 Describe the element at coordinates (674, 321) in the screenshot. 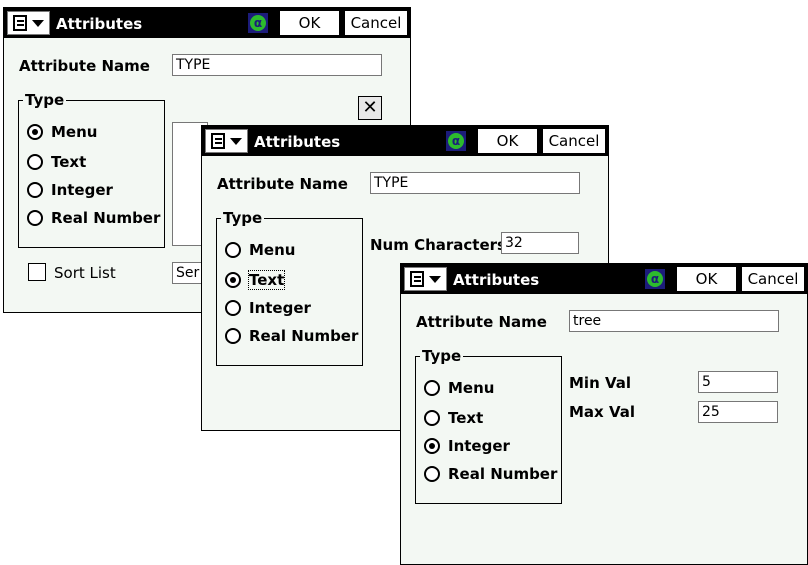

I see `attribute-name-field: tree` at that location.